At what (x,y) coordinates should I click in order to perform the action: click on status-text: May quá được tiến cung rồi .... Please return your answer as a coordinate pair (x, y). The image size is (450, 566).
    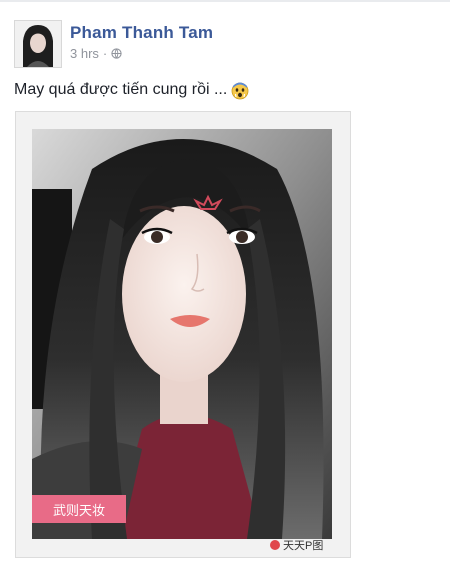
    Looking at the image, I should click on (121, 89).